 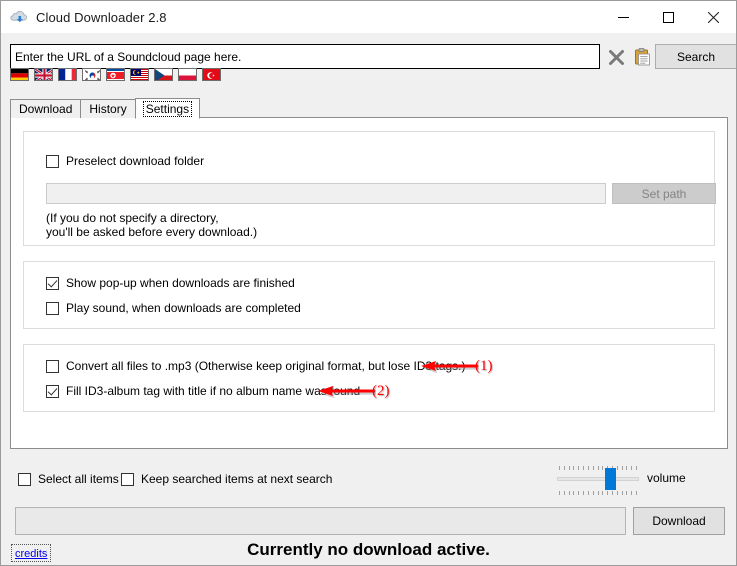 I want to click on tab-history: History, so click(x=108, y=108).